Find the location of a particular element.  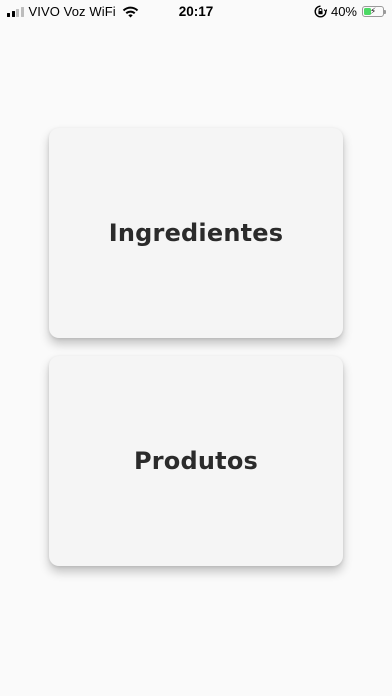

charging-bolt-icon: ⚡ is located at coordinates (373, 11).